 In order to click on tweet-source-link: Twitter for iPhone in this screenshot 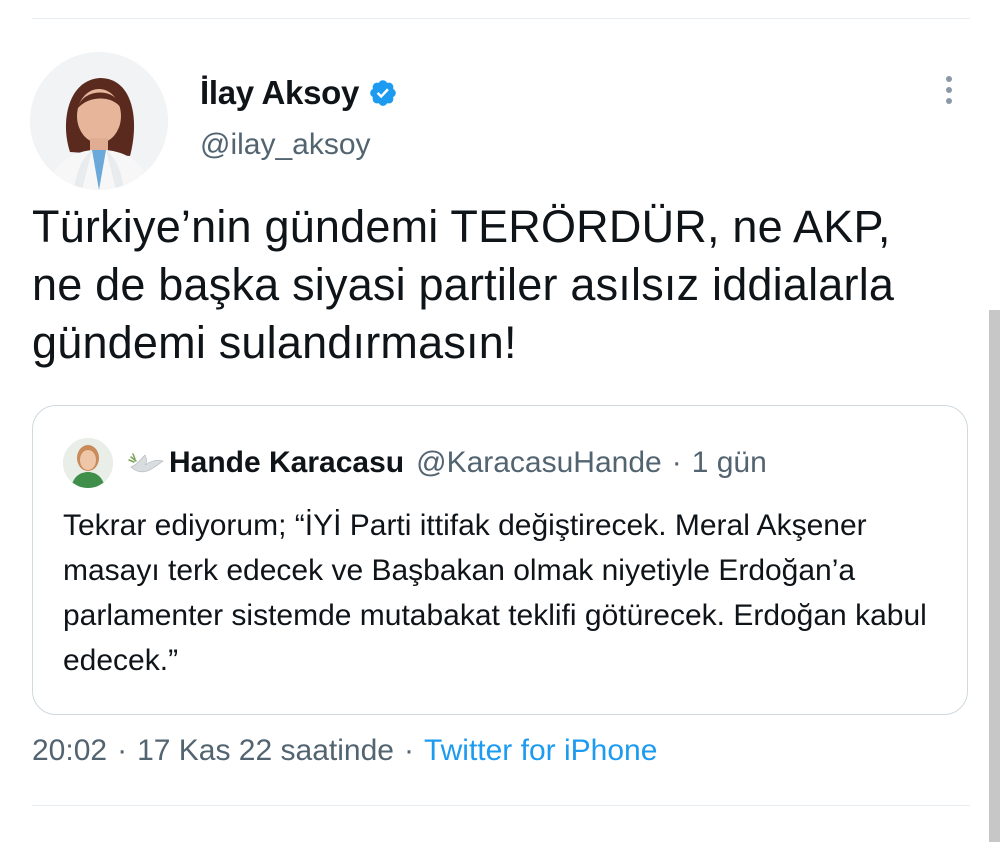, I will do `click(540, 750)`.